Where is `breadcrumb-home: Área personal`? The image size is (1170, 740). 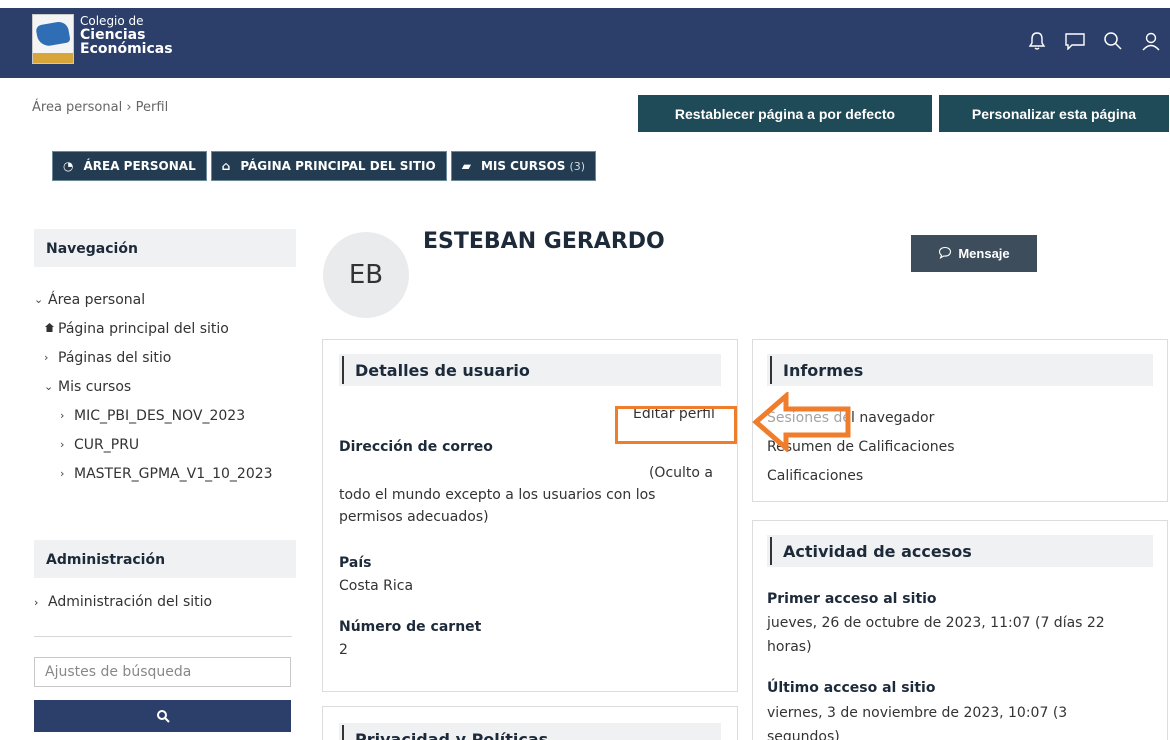
breadcrumb-home: Área personal is located at coordinates (77, 107).